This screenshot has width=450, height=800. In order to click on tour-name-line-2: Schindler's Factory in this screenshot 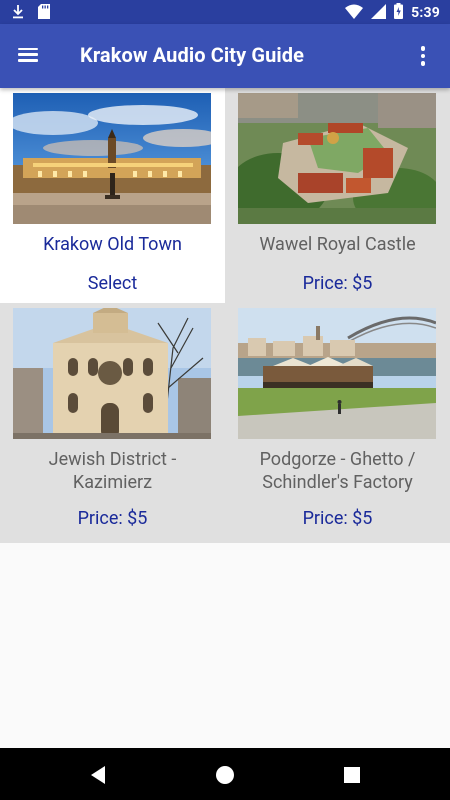, I will do `click(337, 482)`.